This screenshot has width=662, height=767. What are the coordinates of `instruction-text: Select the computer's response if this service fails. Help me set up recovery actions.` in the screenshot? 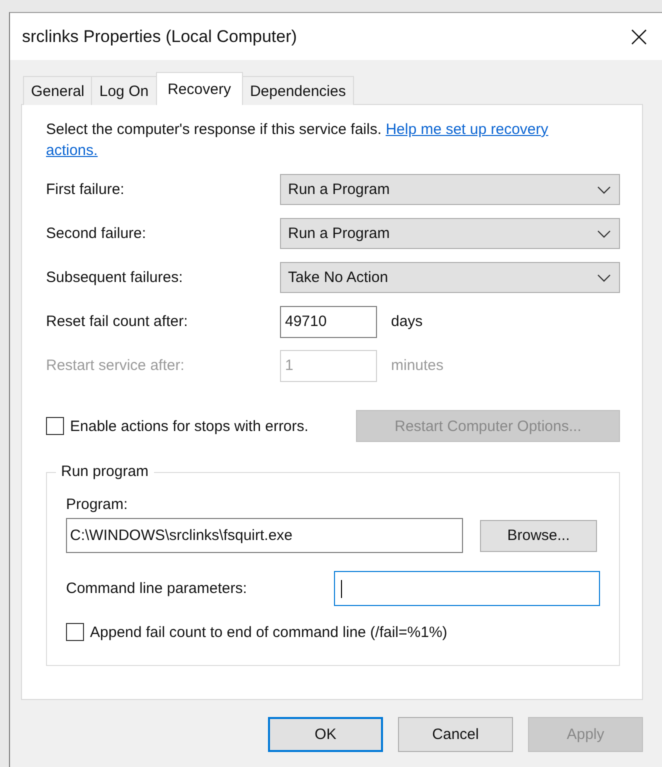 It's located at (298, 140).